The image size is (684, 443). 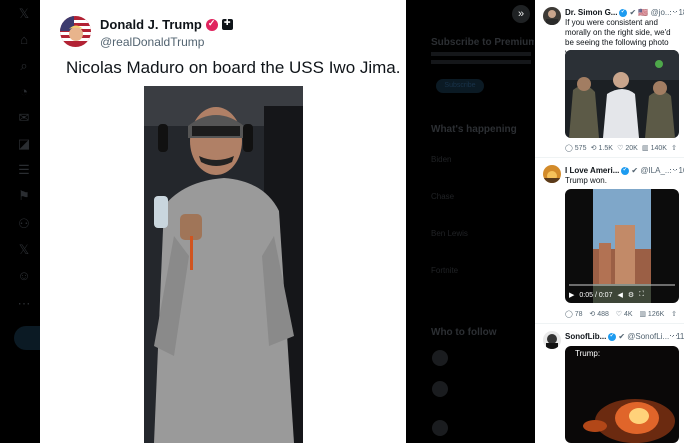 What do you see at coordinates (24, 276) in the screenshot?
I see `profile-icon: ☺` at bounding box center [24, 276].